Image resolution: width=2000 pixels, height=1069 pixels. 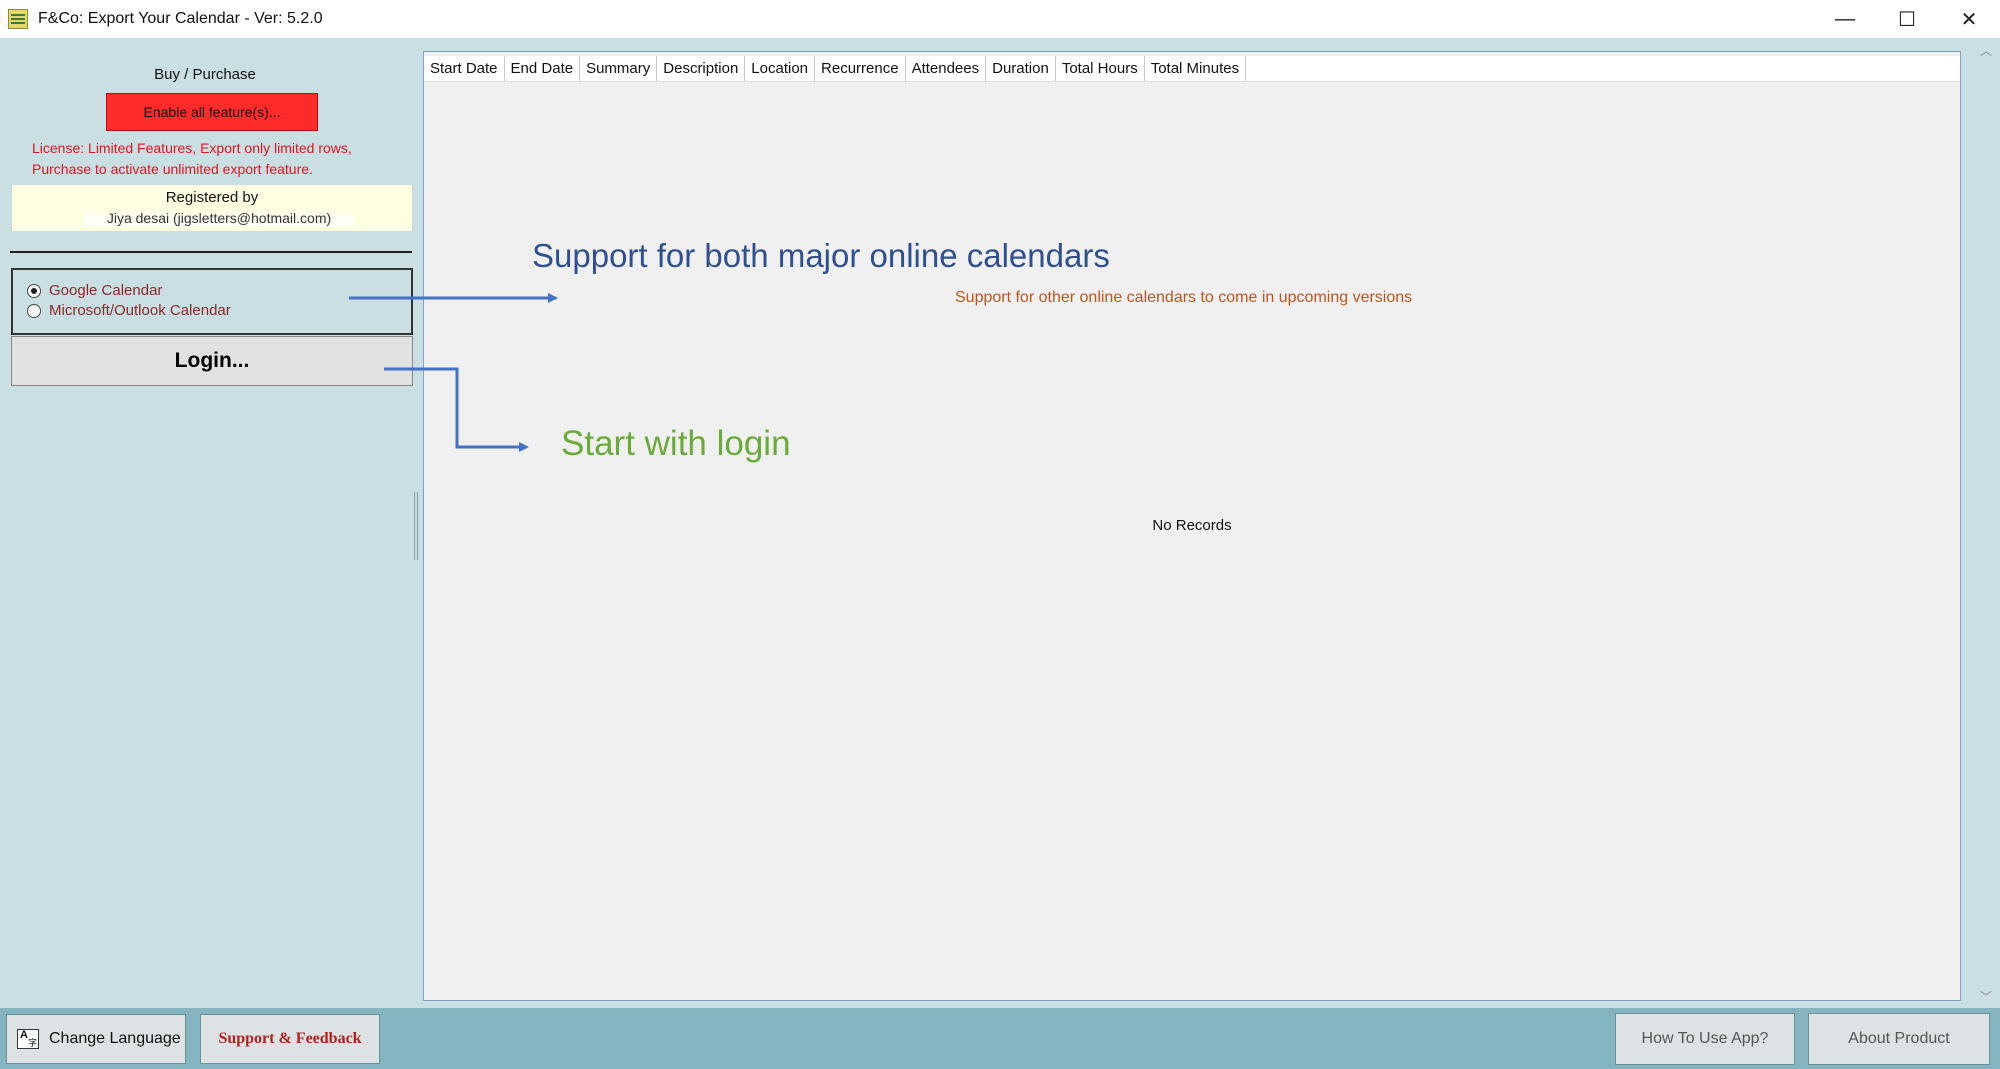 I want to click on window-controls: — ☐ ✕, so click(x=1907, y=19).